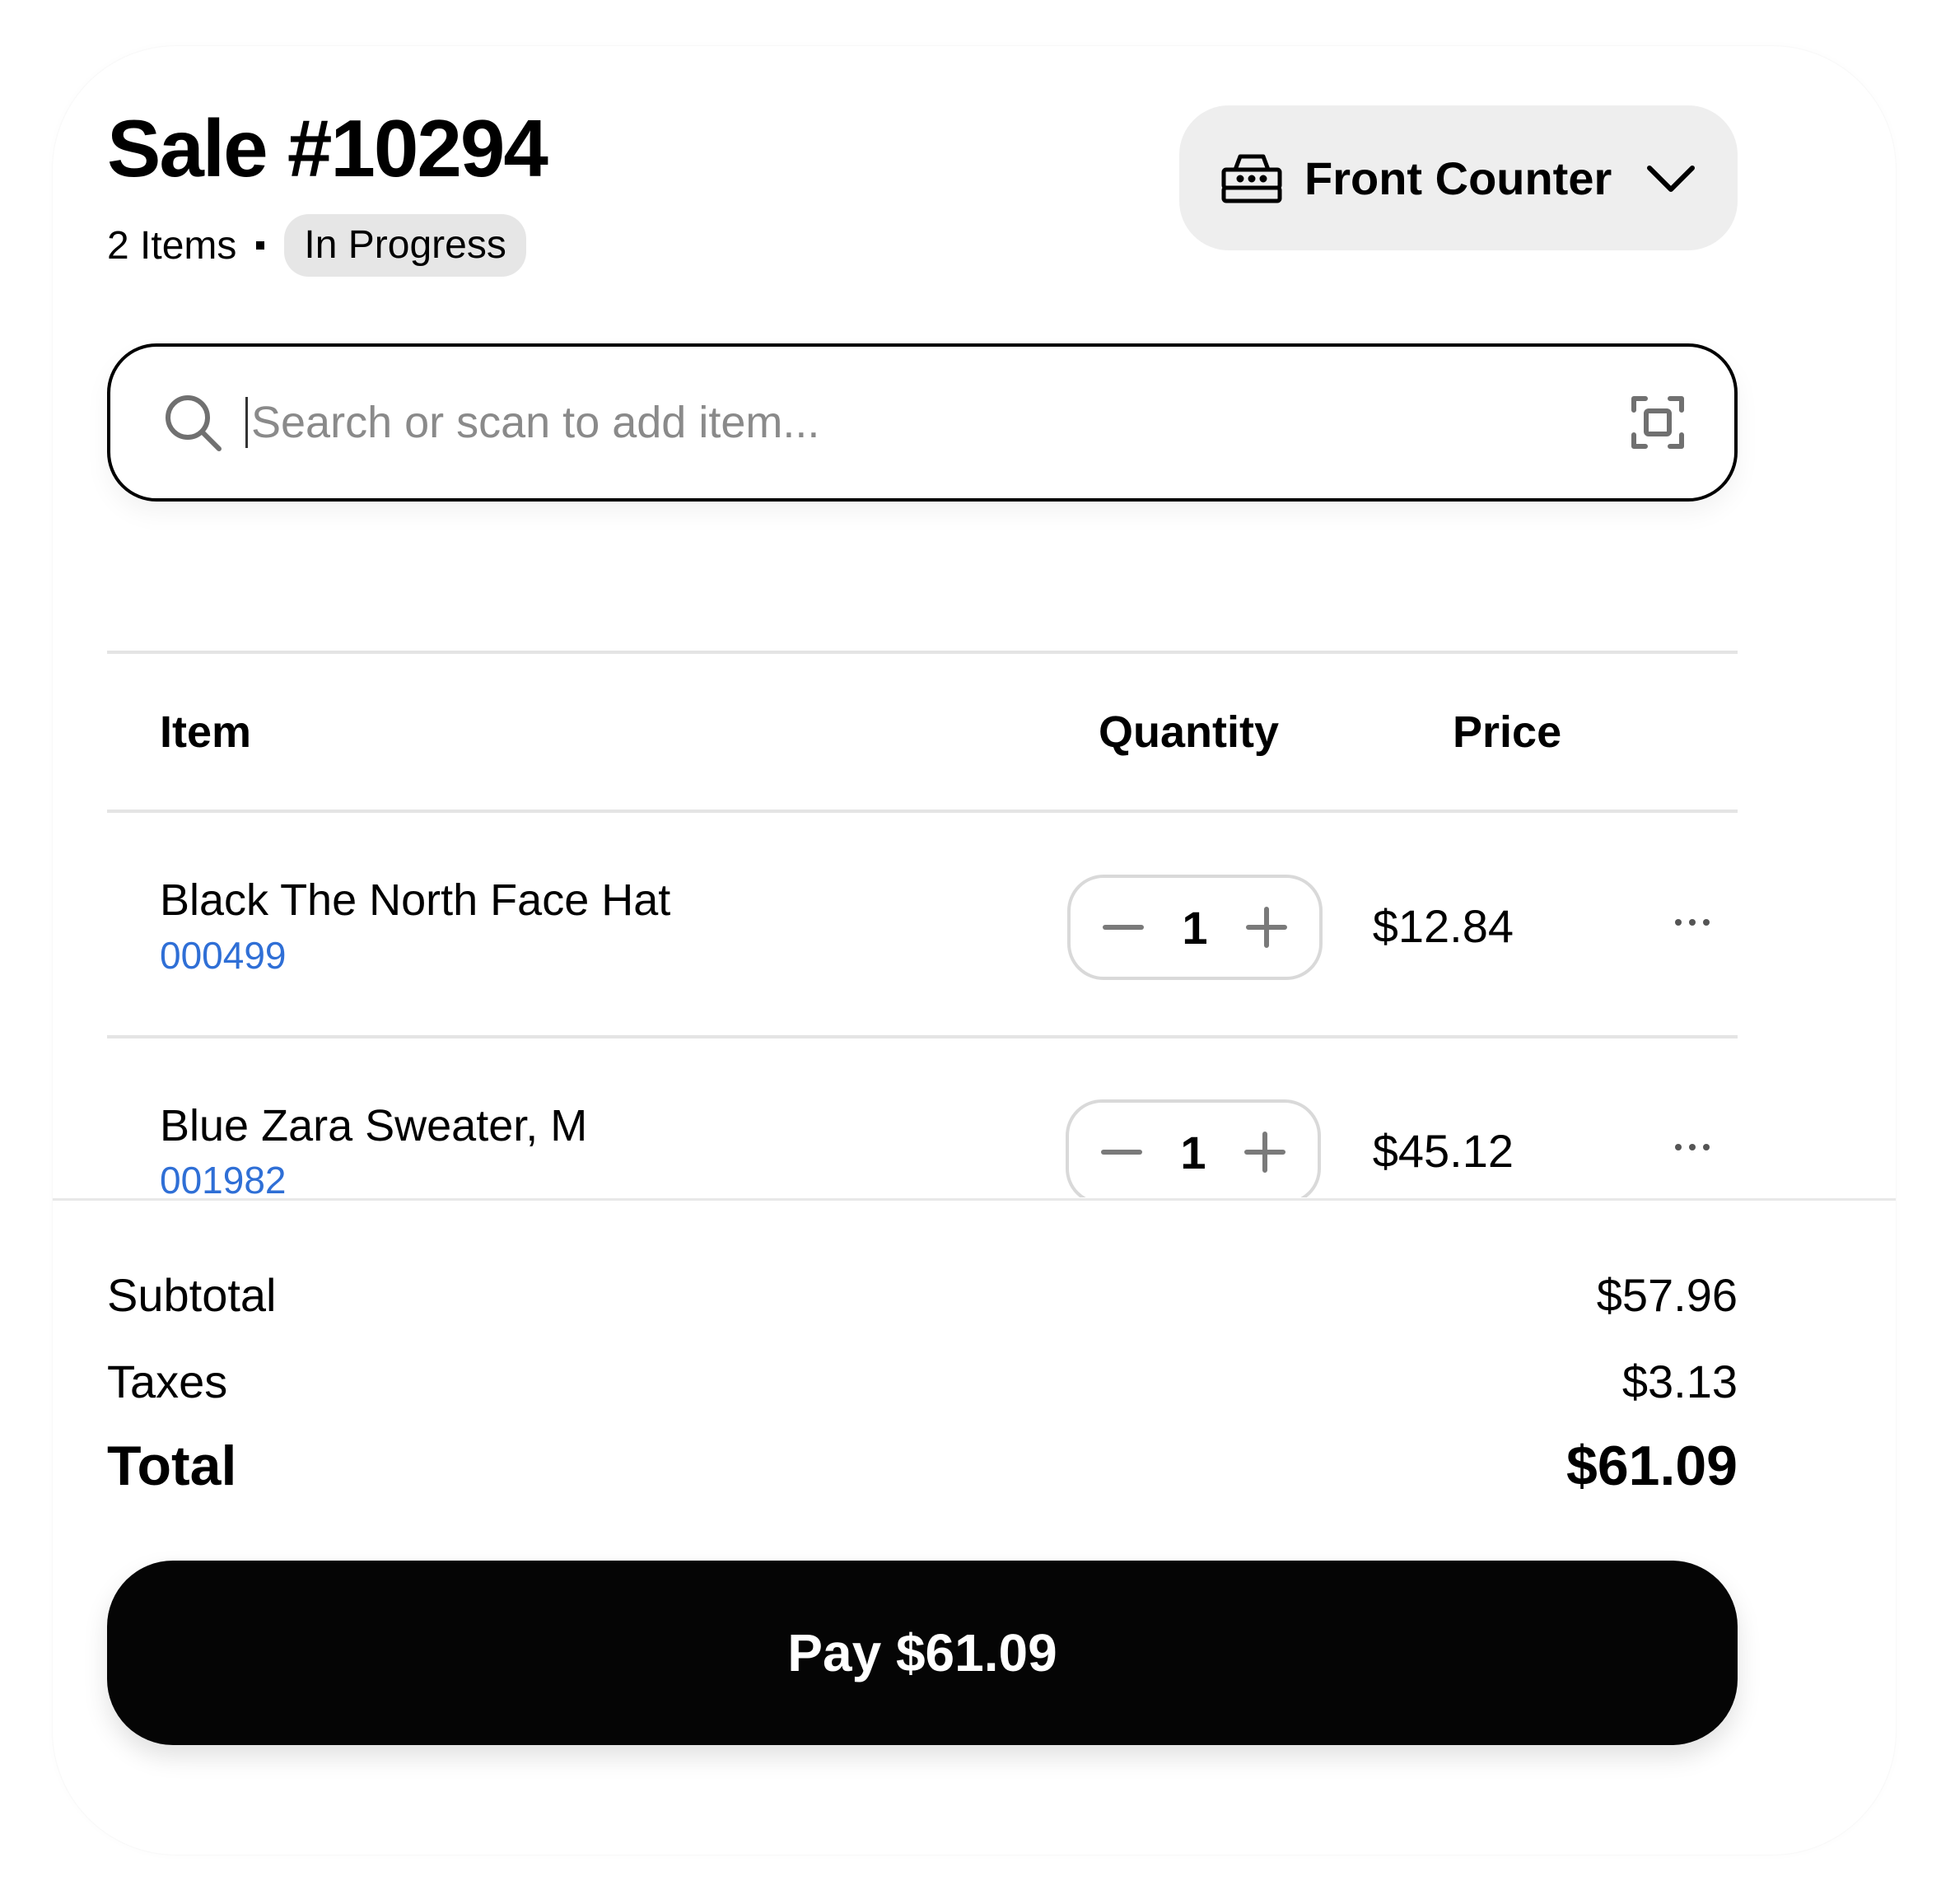 Image resolution: width=1941 pixels, height=1904 pixels. Describe the element at coordinates (172, 245) in the screenshot. I see `item-count: 2 Items` at that location.